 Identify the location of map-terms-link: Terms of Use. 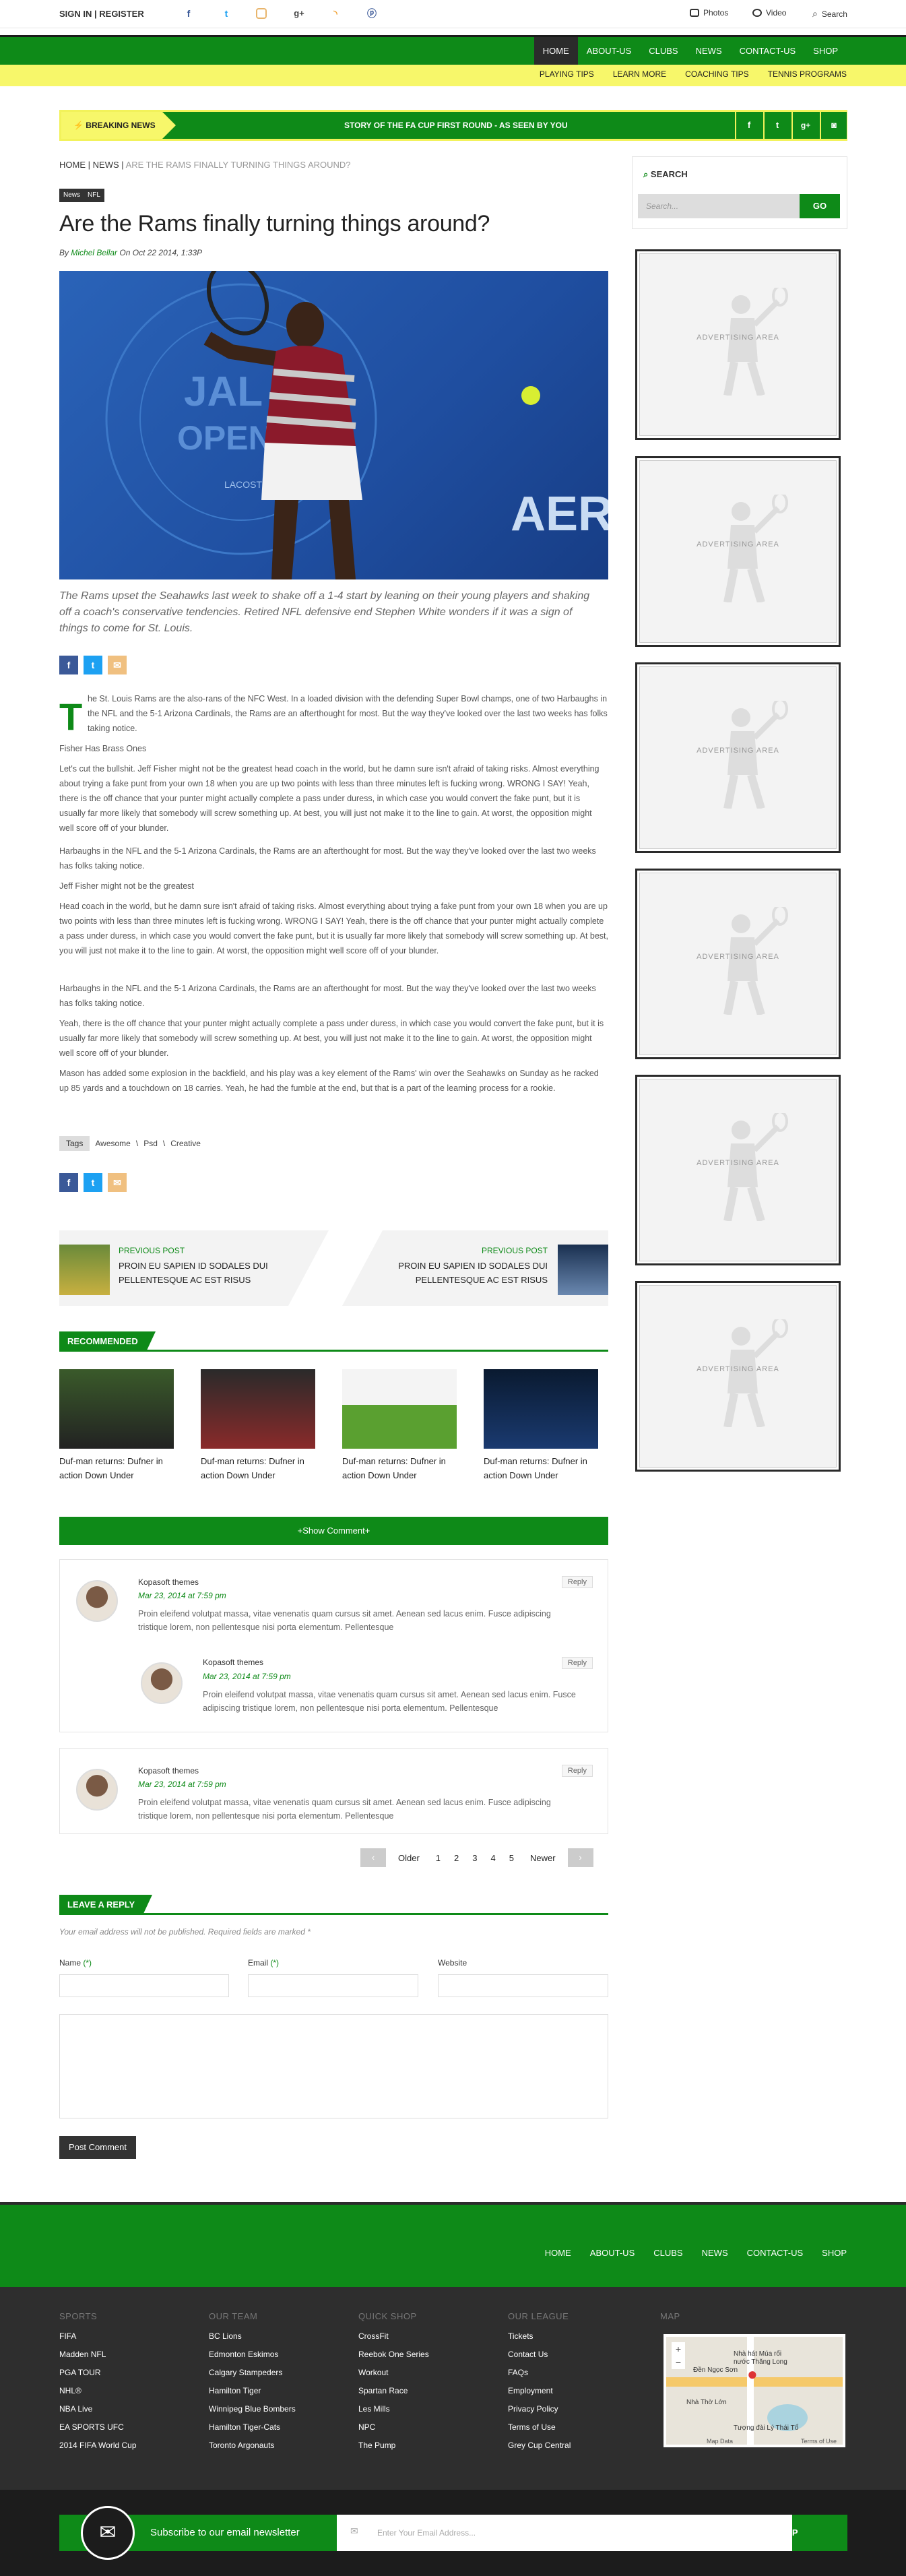
(819, 2441).